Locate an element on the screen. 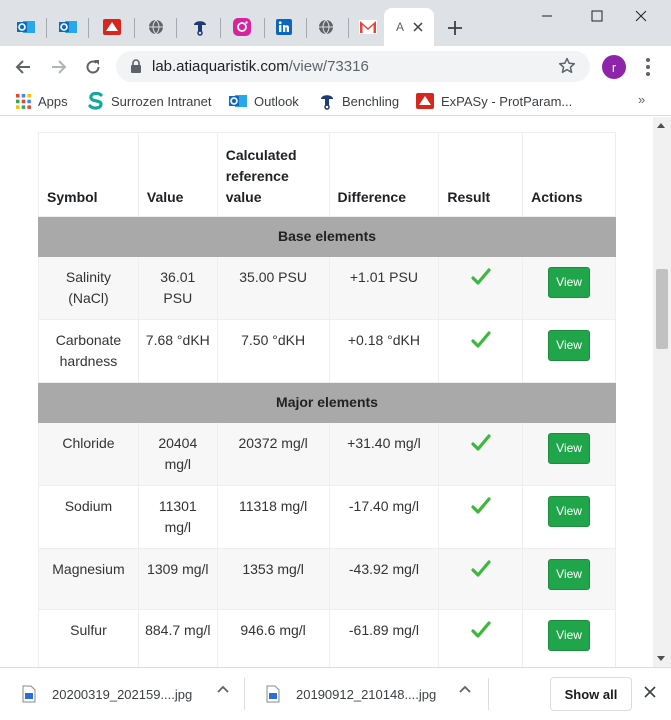  cell-value: 7.68 °dKH is located at coordinates (177, 351).